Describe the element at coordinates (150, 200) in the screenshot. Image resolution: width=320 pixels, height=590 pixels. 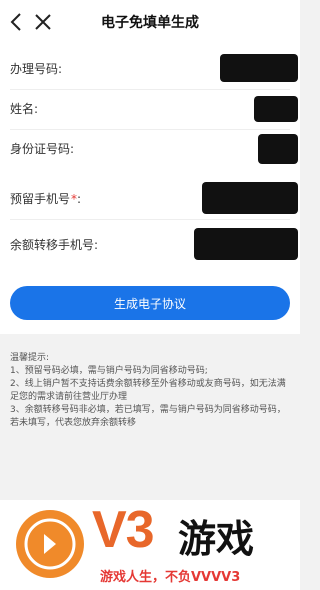
I see `form-row-reserved-phone: 预留手机号*:` at that location.